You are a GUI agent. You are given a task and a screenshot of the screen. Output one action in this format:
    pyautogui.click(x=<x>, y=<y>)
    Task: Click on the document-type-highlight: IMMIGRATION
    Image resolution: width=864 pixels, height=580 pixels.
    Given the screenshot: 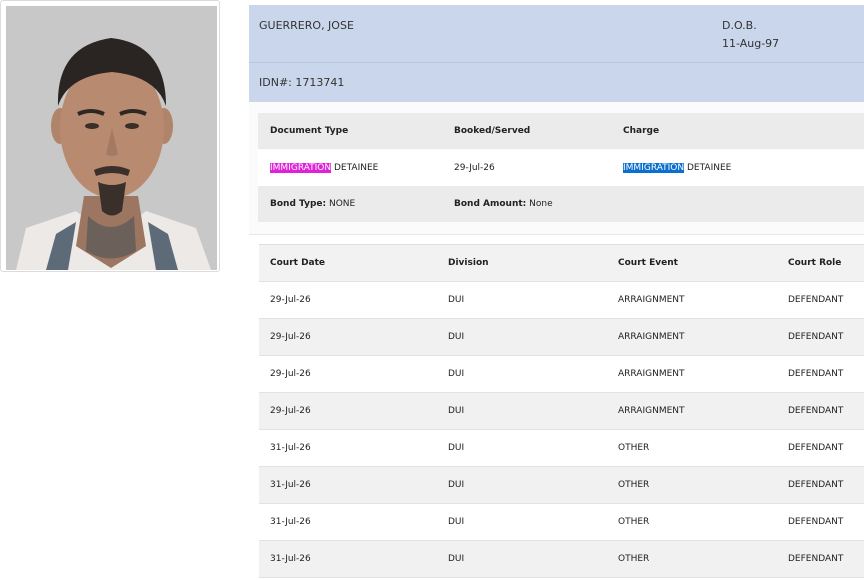 What is the action you would take?
    pyautogui.click(x=301, y=168)
    